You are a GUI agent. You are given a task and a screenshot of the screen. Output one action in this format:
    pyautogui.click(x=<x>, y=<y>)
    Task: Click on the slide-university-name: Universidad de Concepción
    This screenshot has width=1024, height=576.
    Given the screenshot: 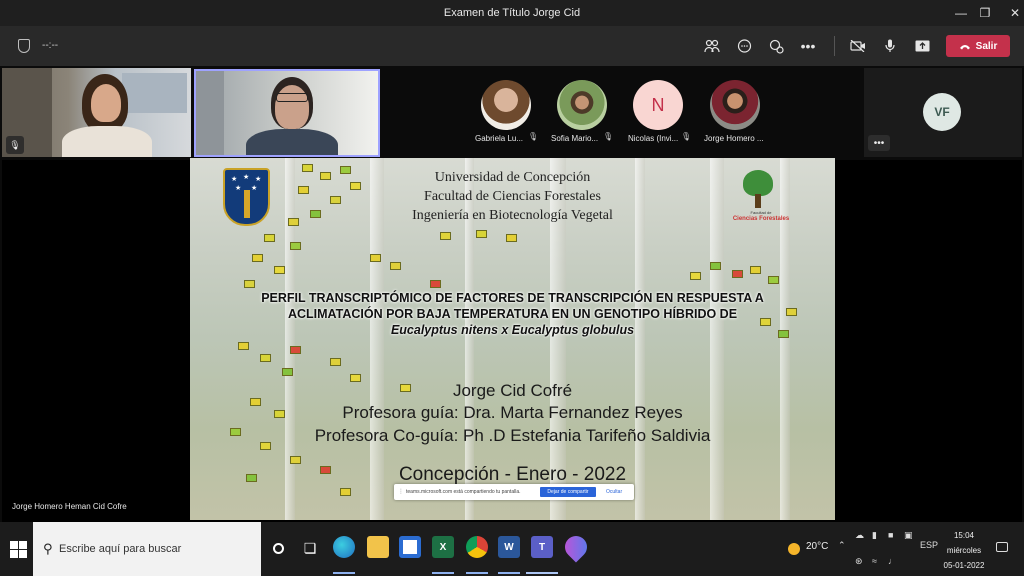 What is the action you would take?
    pyautogui.click(x=512, y=177)
    